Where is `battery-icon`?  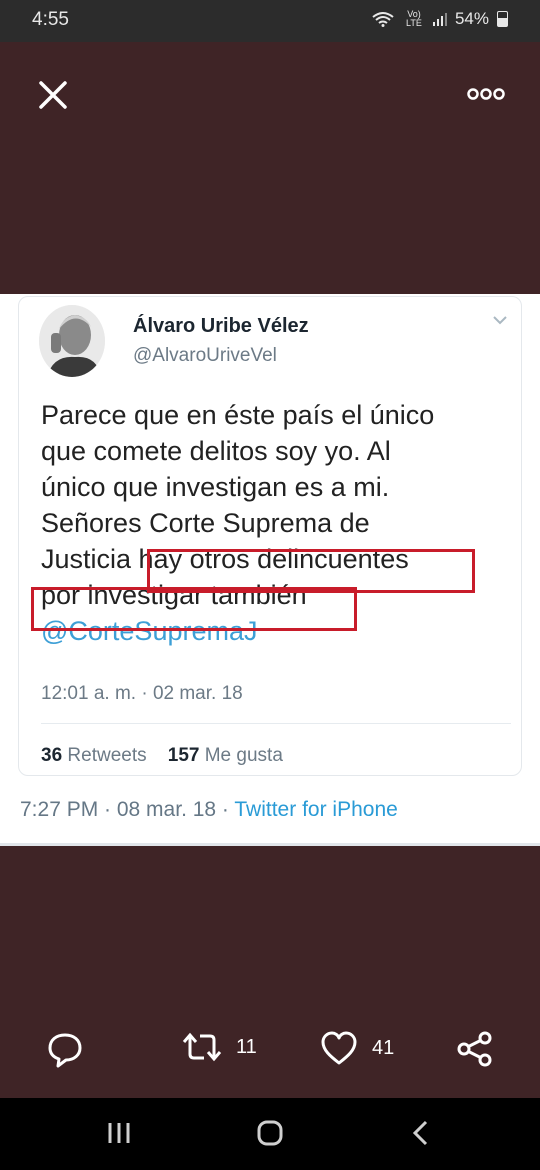 battery-icon is located at coordinates (502, 19).